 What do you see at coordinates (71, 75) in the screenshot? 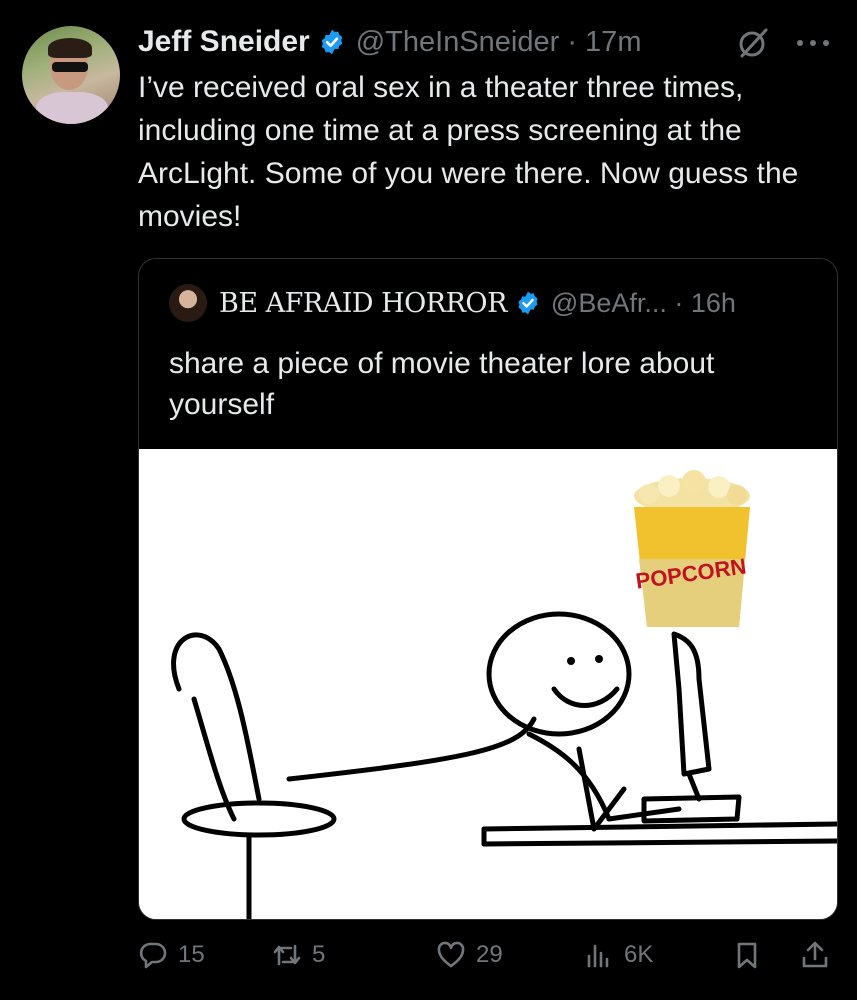
I see `author-avatar` at bounding box center [71, 75].